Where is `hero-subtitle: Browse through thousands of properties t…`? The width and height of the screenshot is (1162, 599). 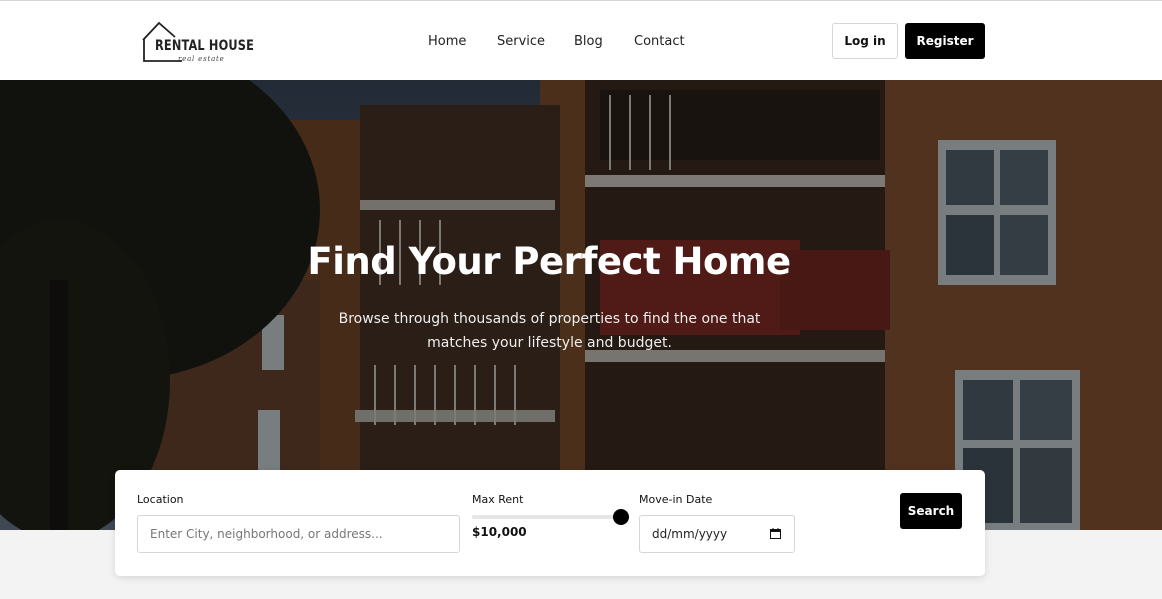 hero-subtitle: Browse through thousands of properties t… is located at coordinates (549, 331).